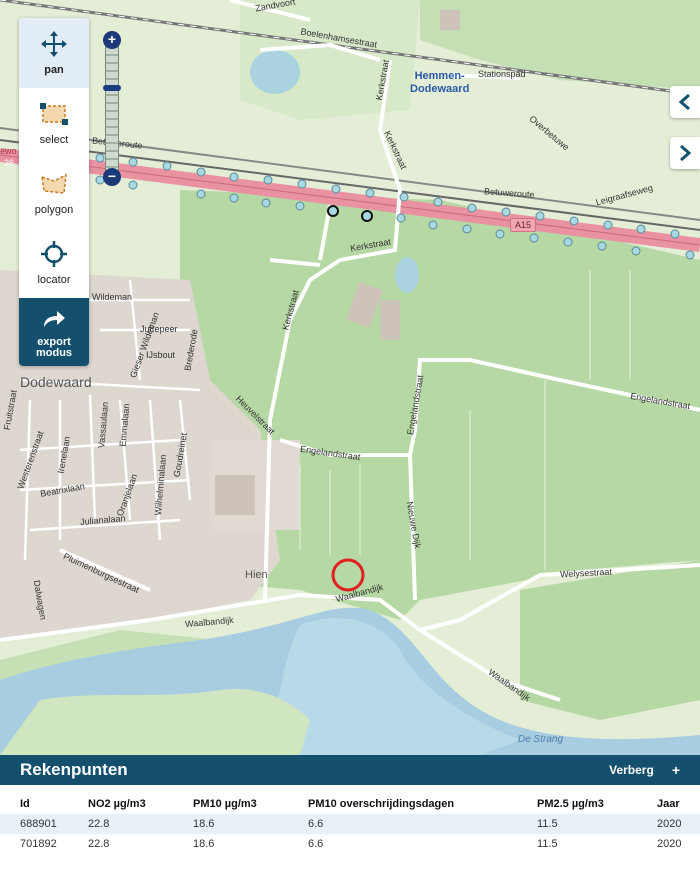 The width and height of the screenshot is (700, 877). Describe the element at coordinates (38, 844) in the screenshot. I see `cell-id: 701892` at that location.